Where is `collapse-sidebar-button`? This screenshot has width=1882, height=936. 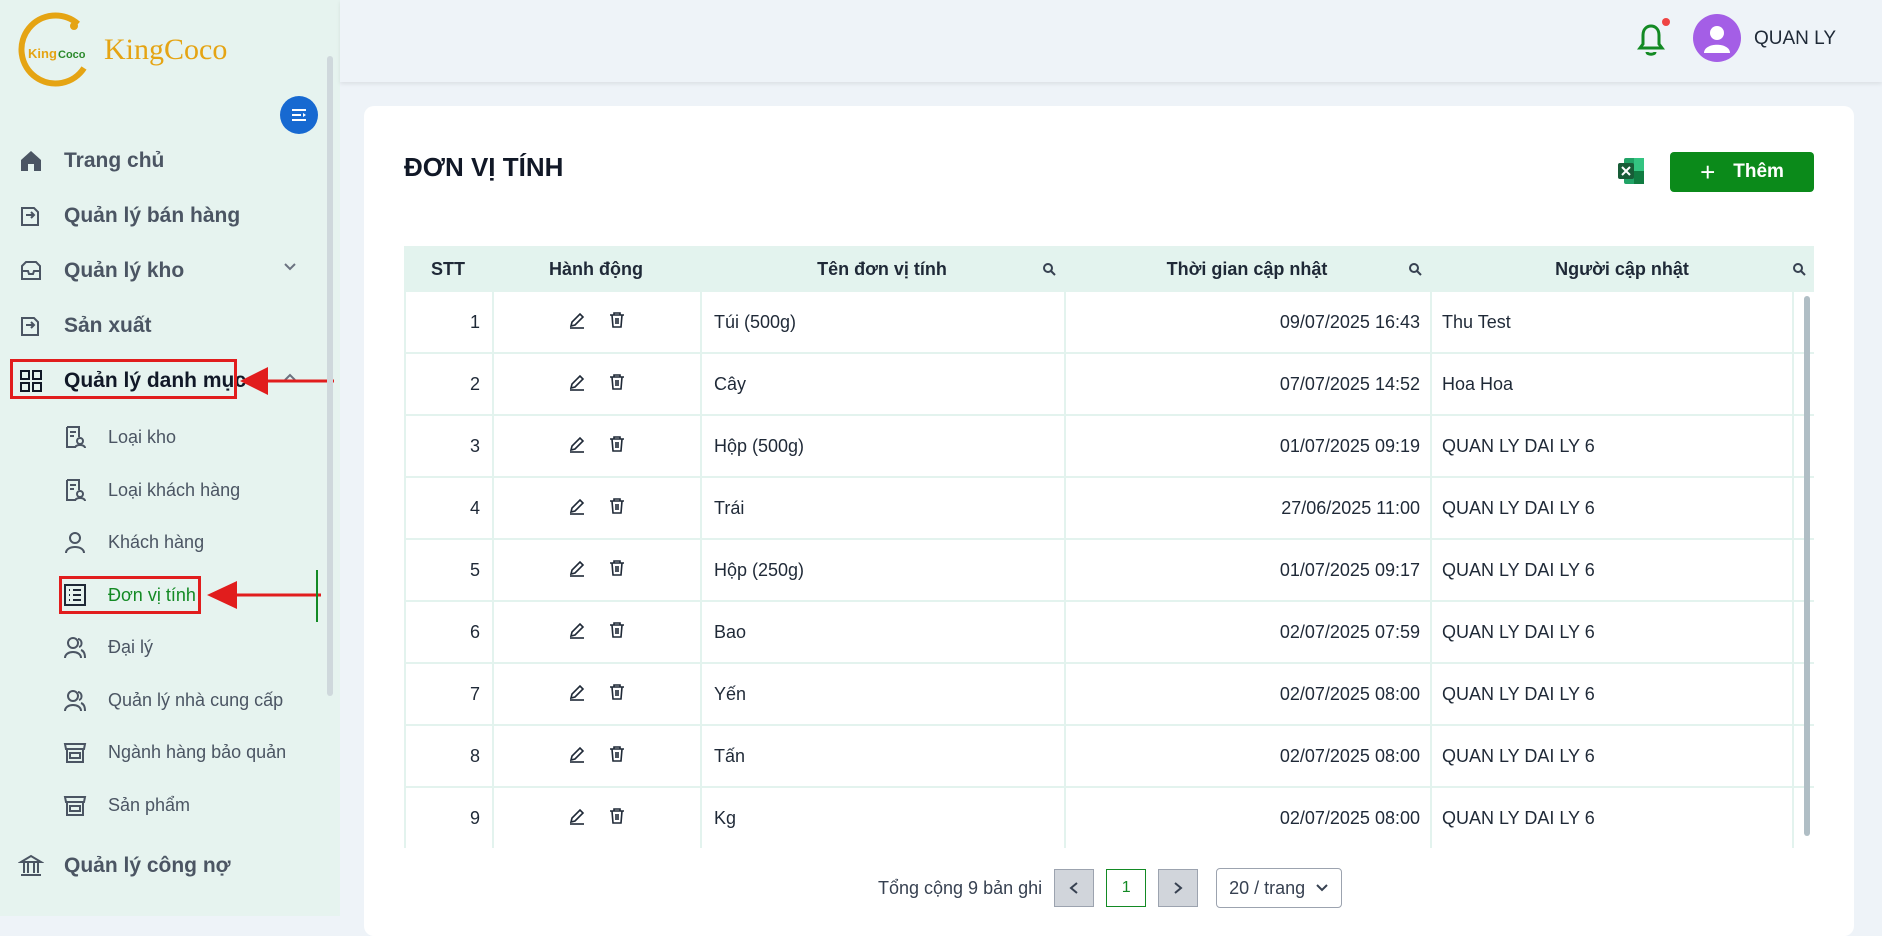 collapse-sidebar-button is located at coordinates (299, 115).